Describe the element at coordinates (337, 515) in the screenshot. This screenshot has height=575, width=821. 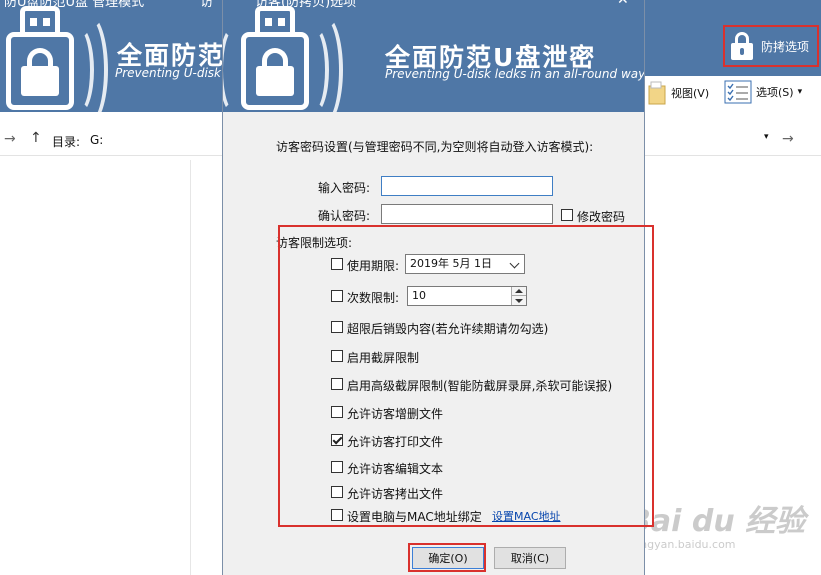
I see `mac-binding-checkbox` at that location.